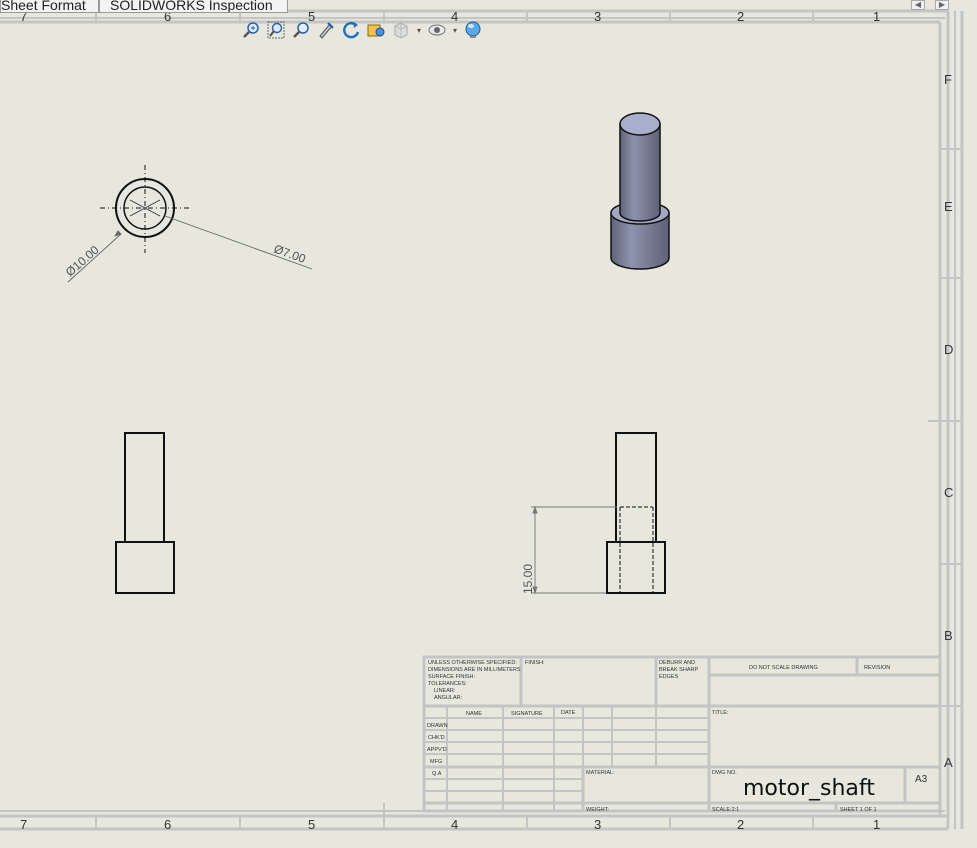 Image resolution: width=977 pixels, height=848 pixels. Describe the element at coordinates (290, 254) in the screenshot. I see `inner-diameter-label: Ø7.00` at that location.